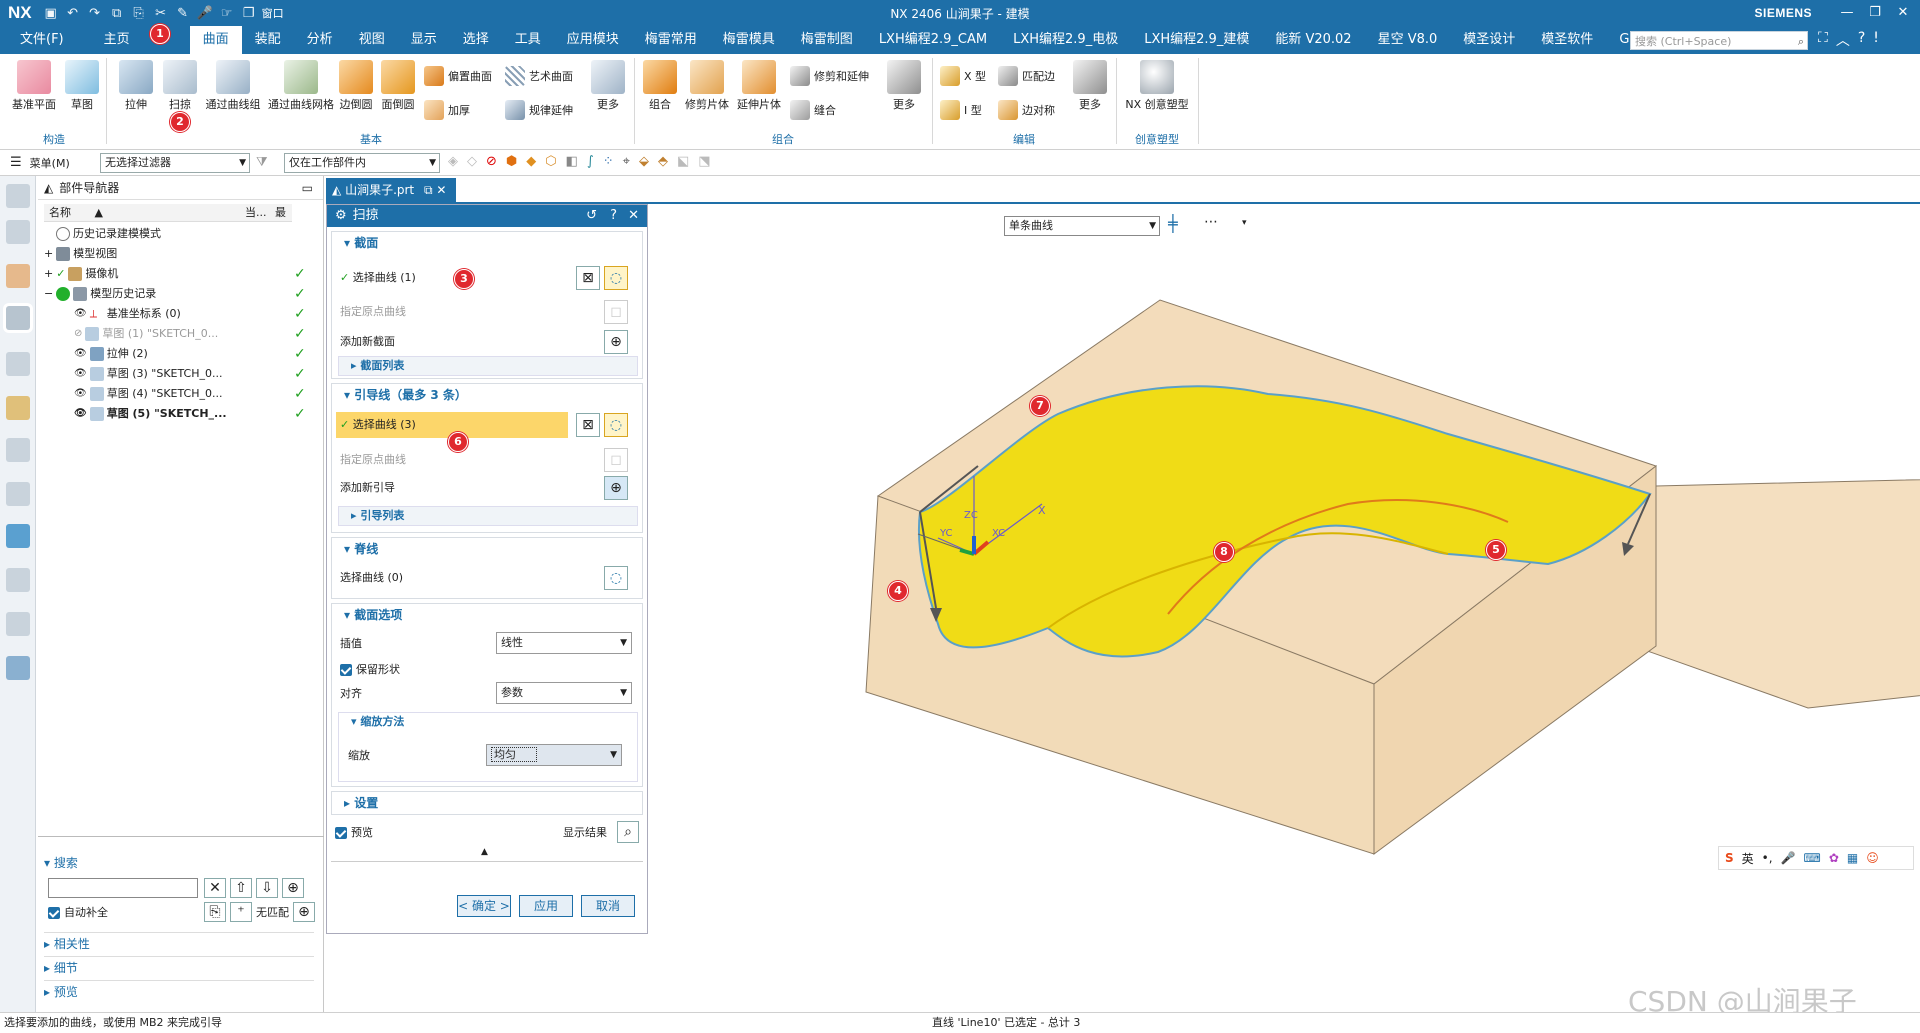  I want to click on basic-more-button: 更多, so click(608, 86).